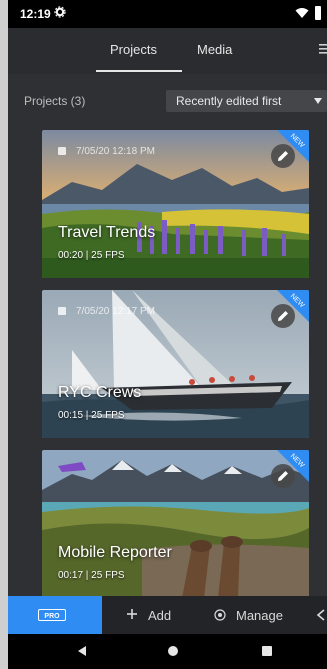 This screenshot has height=669, width=327. I want to click on tab-projects: Projects, so click(133, 49).